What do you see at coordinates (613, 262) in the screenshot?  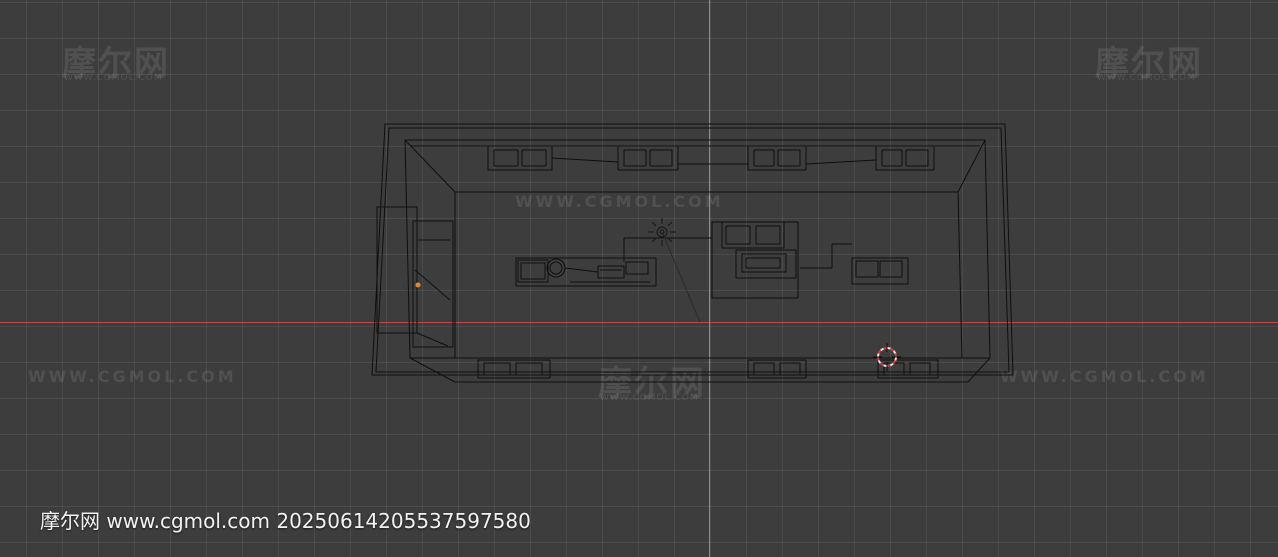 I see `equipment-left` at bounding box center [613, 262].